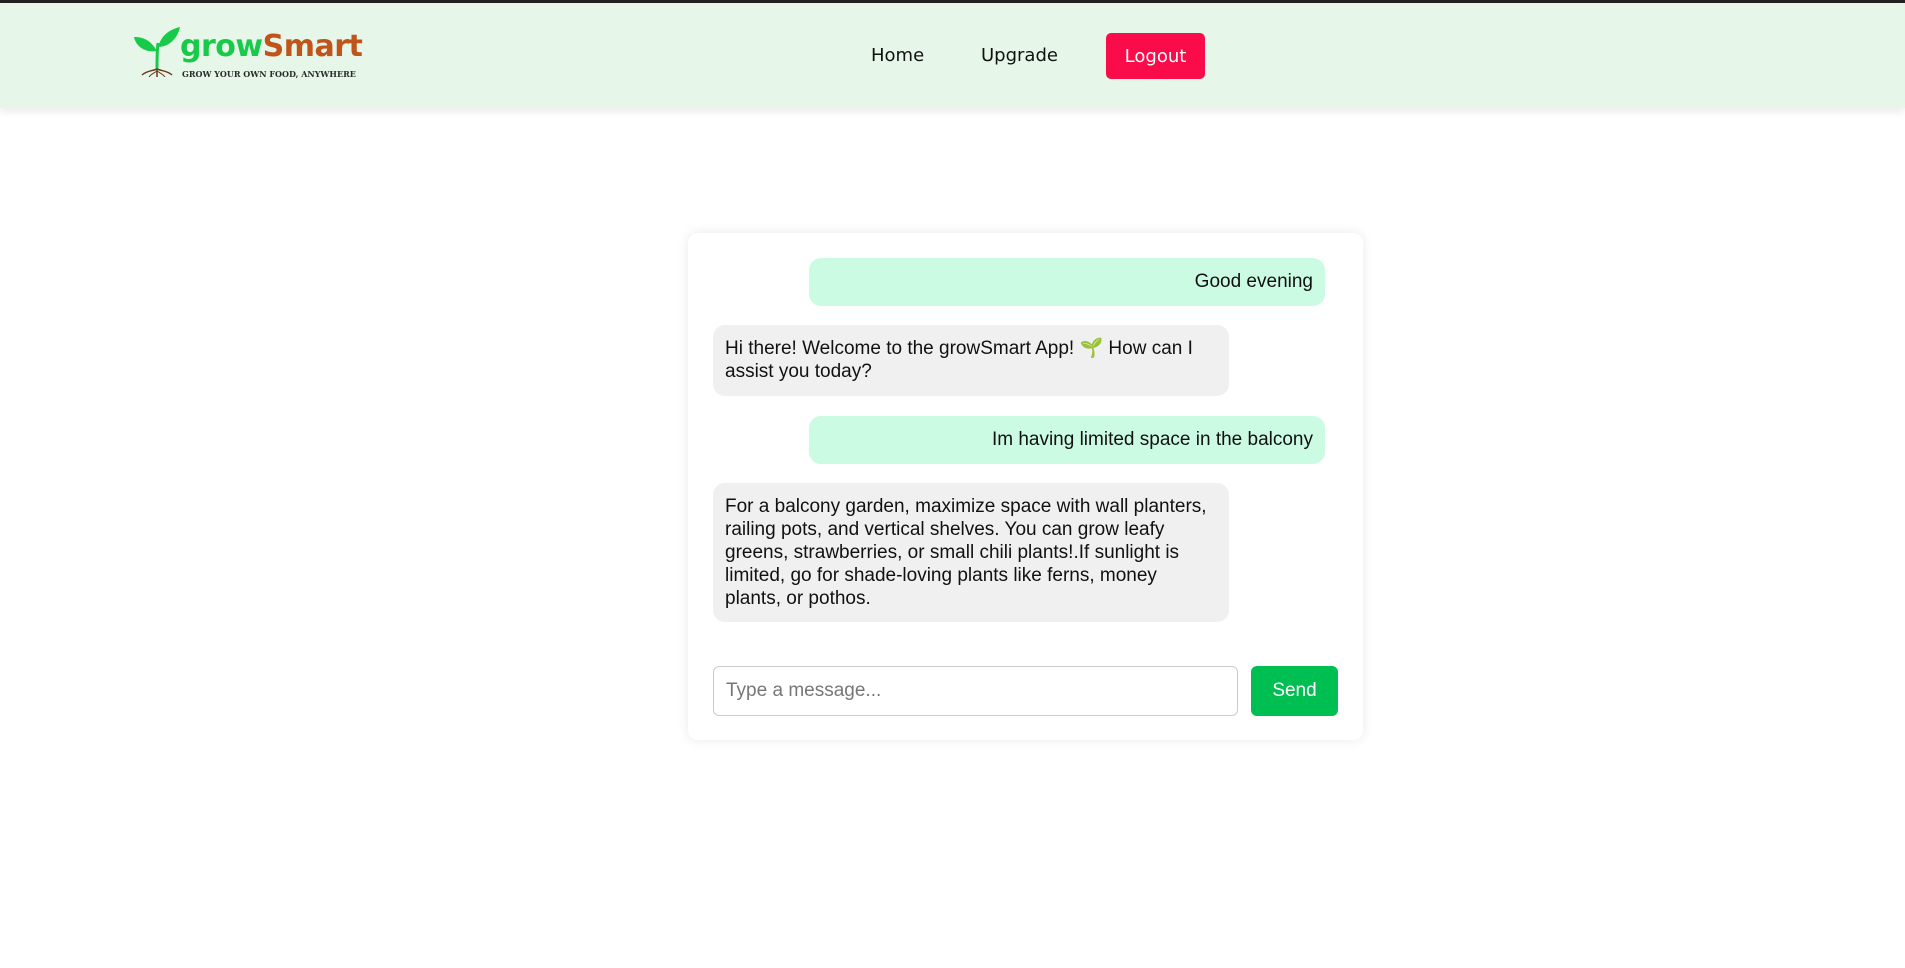 This screenshot has width=1905, height=968. I want to click on brand-name: growSmart, so click(271, 47).